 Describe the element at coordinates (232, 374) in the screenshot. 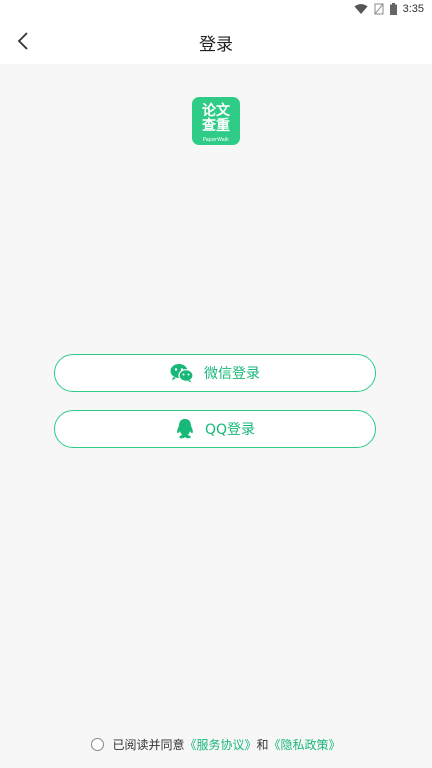

I see `wechat-login-label: 微信登录` at that location.